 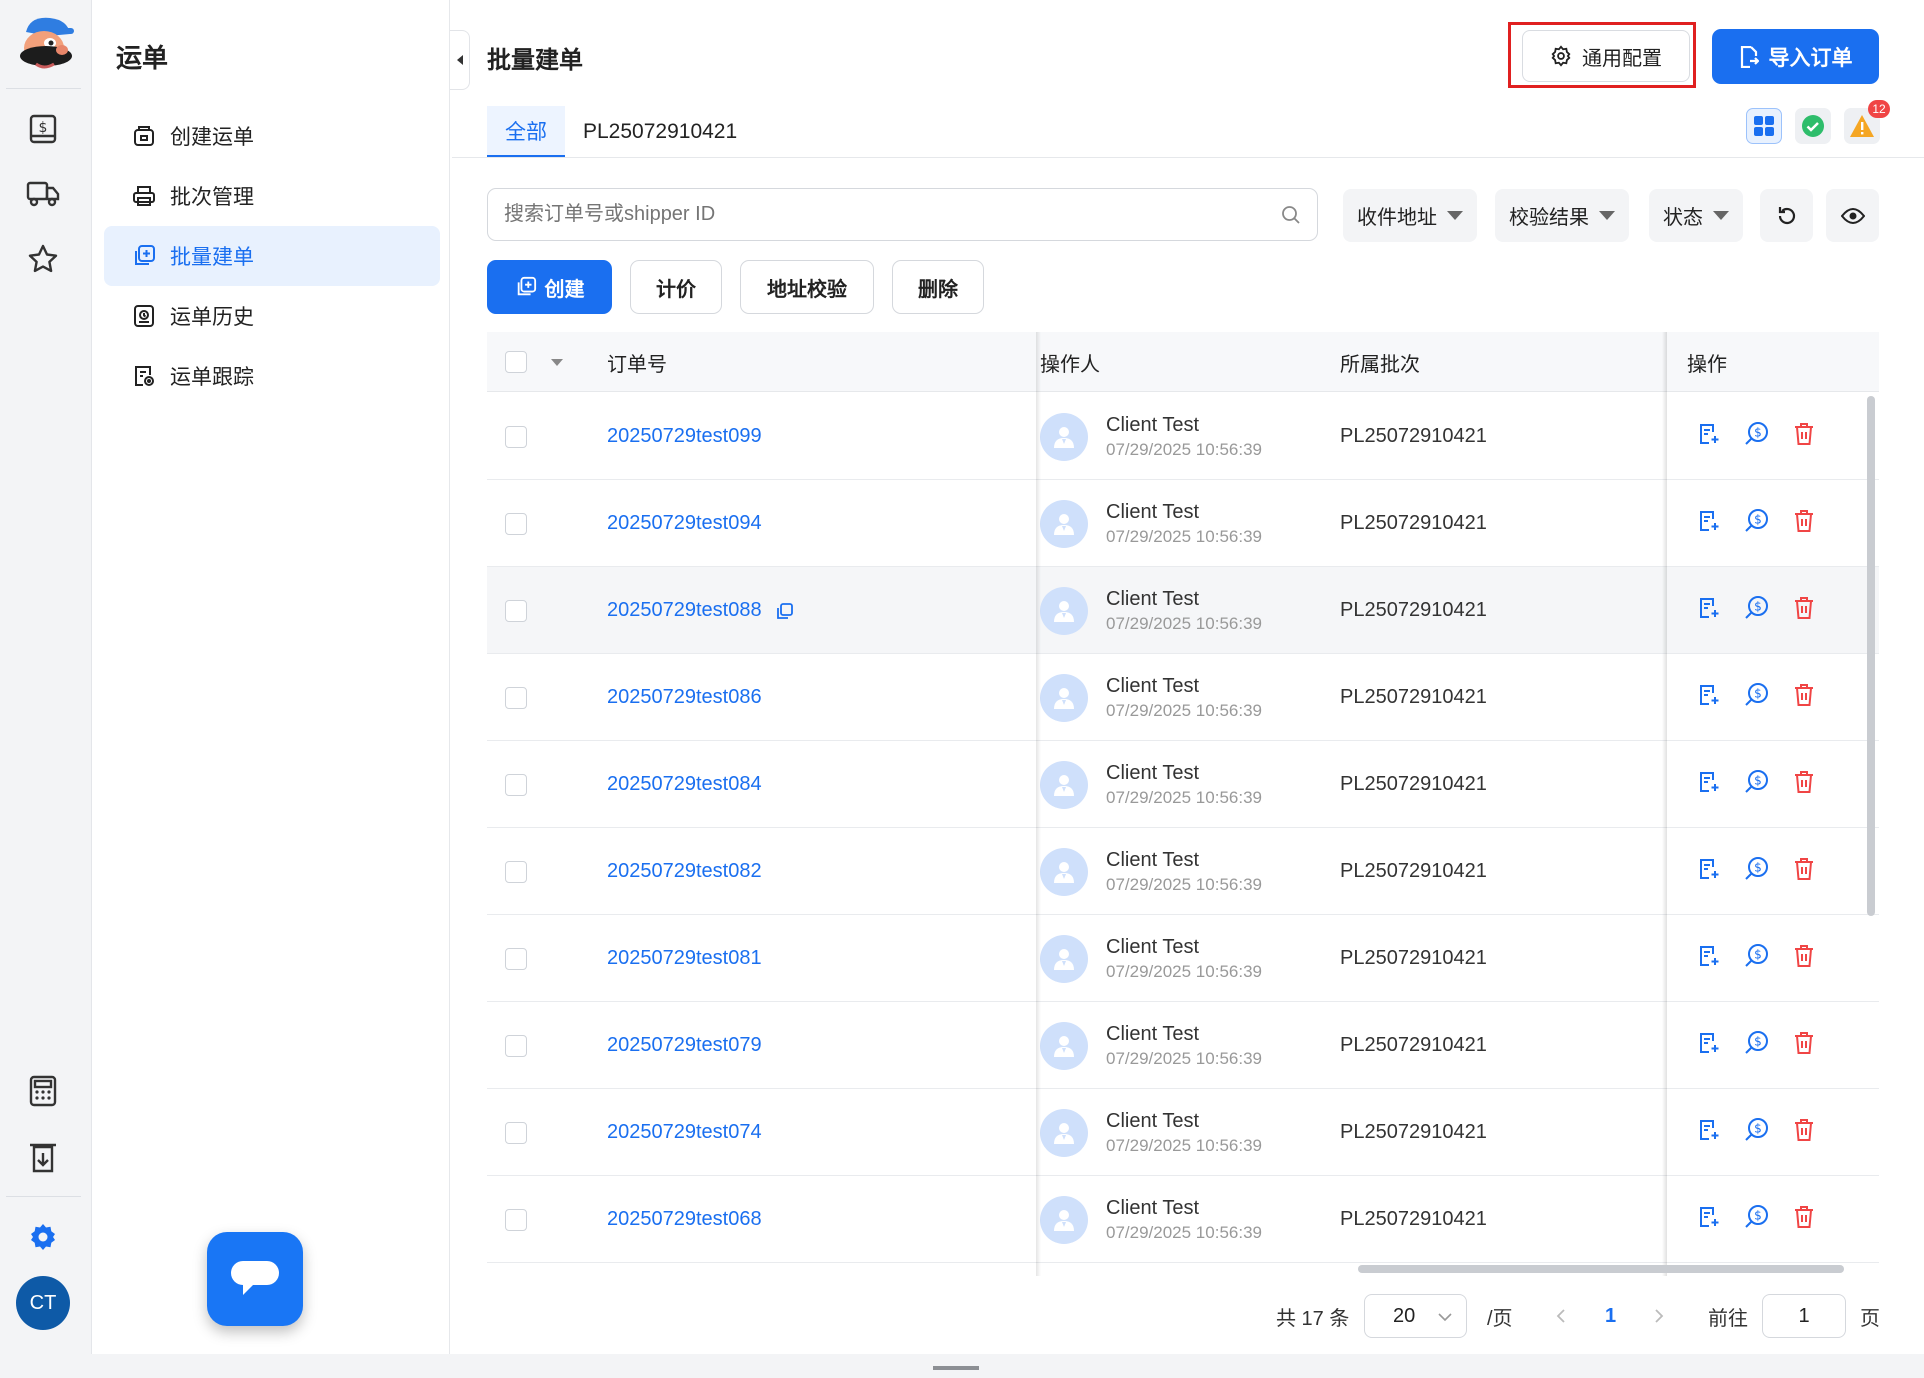 I want to click on order-number-link: 20250729test079, so click(x=684, y=1045).